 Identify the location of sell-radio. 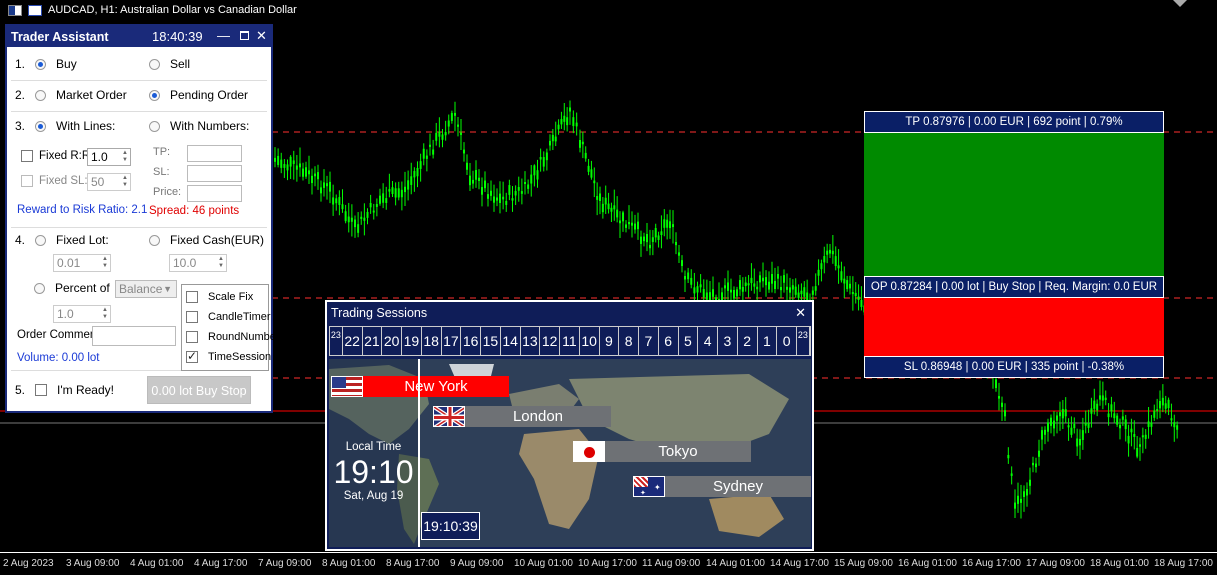
(154, 64).